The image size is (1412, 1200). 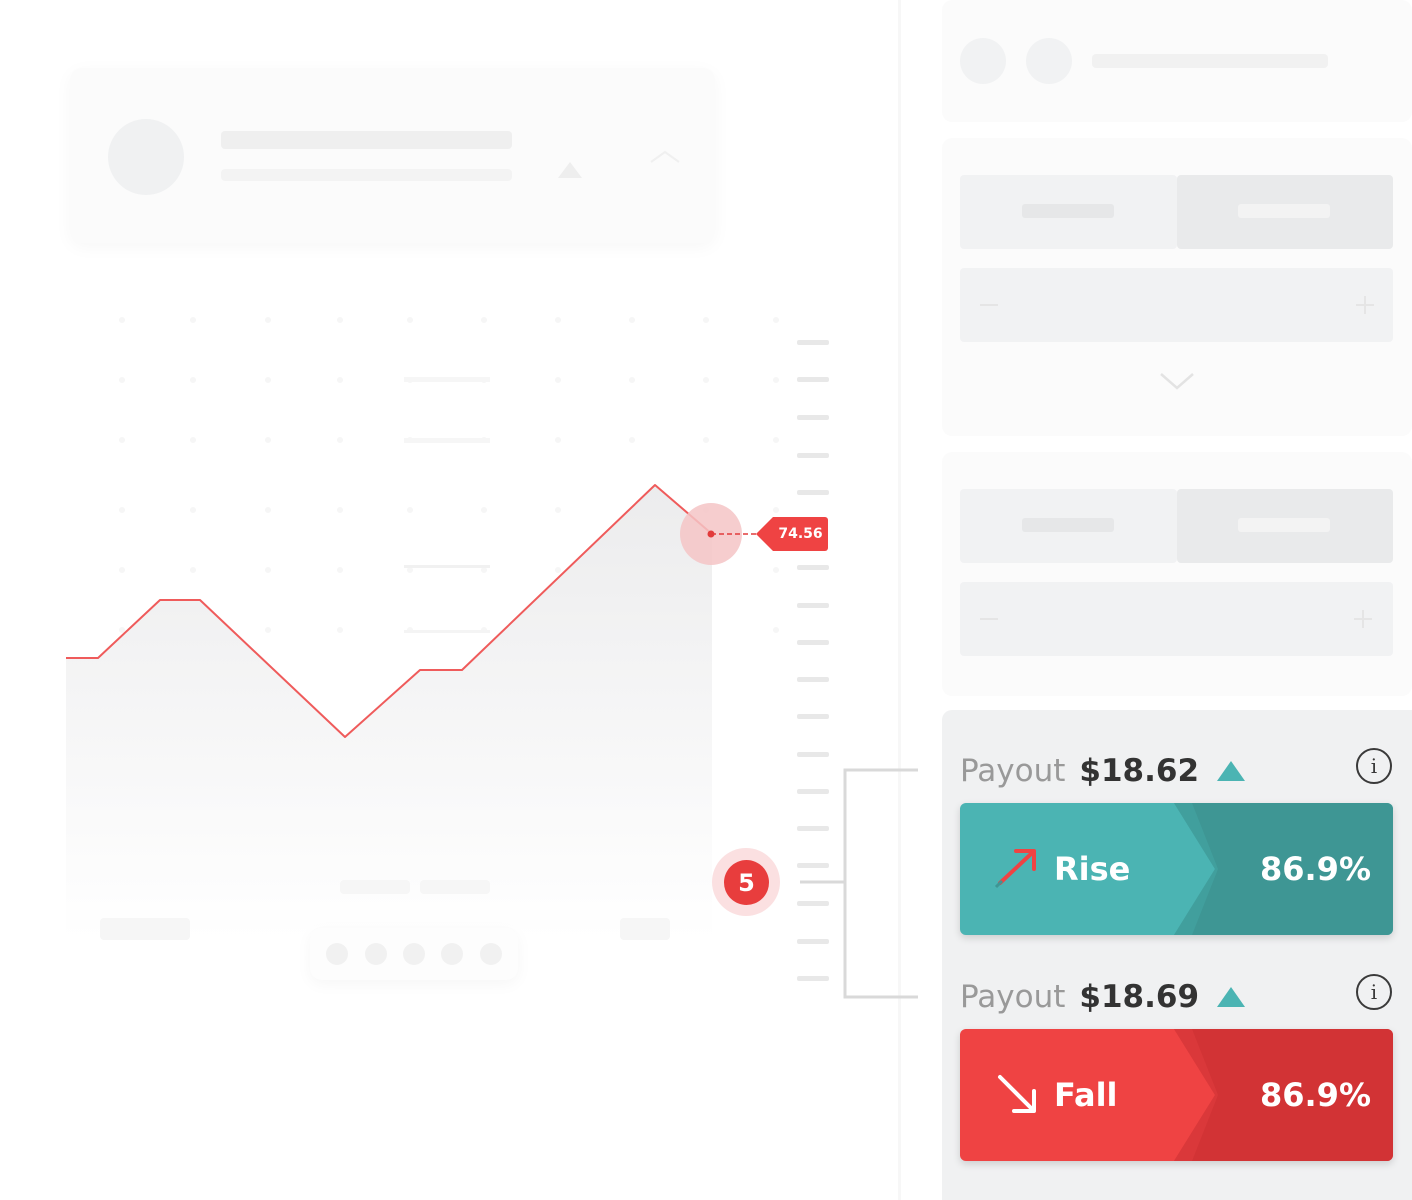 What do you see at coordinates (1315, 869) in the screenshot?
I see `rise-percent: 86.9%` at bounding box center [1315, 869].